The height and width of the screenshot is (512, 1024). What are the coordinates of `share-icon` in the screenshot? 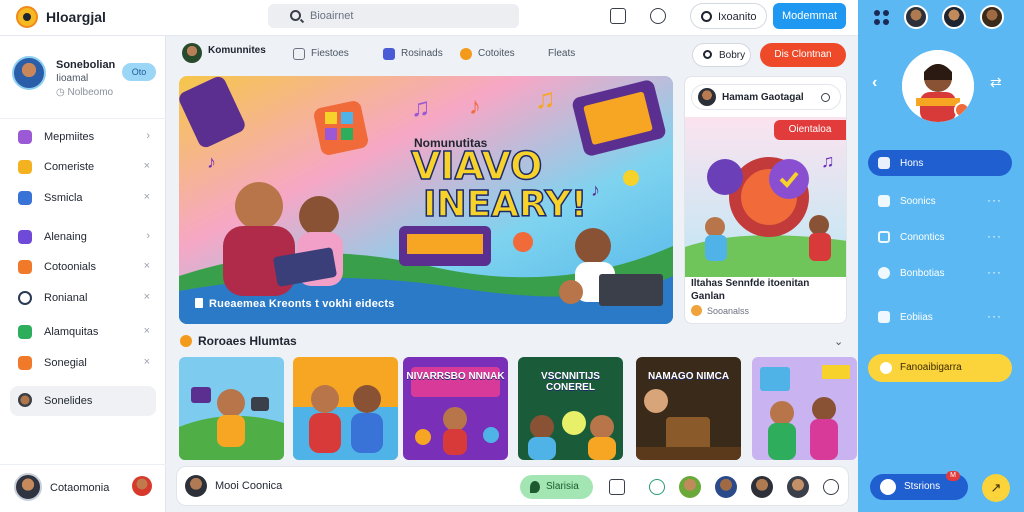 It's located at (618, 16).